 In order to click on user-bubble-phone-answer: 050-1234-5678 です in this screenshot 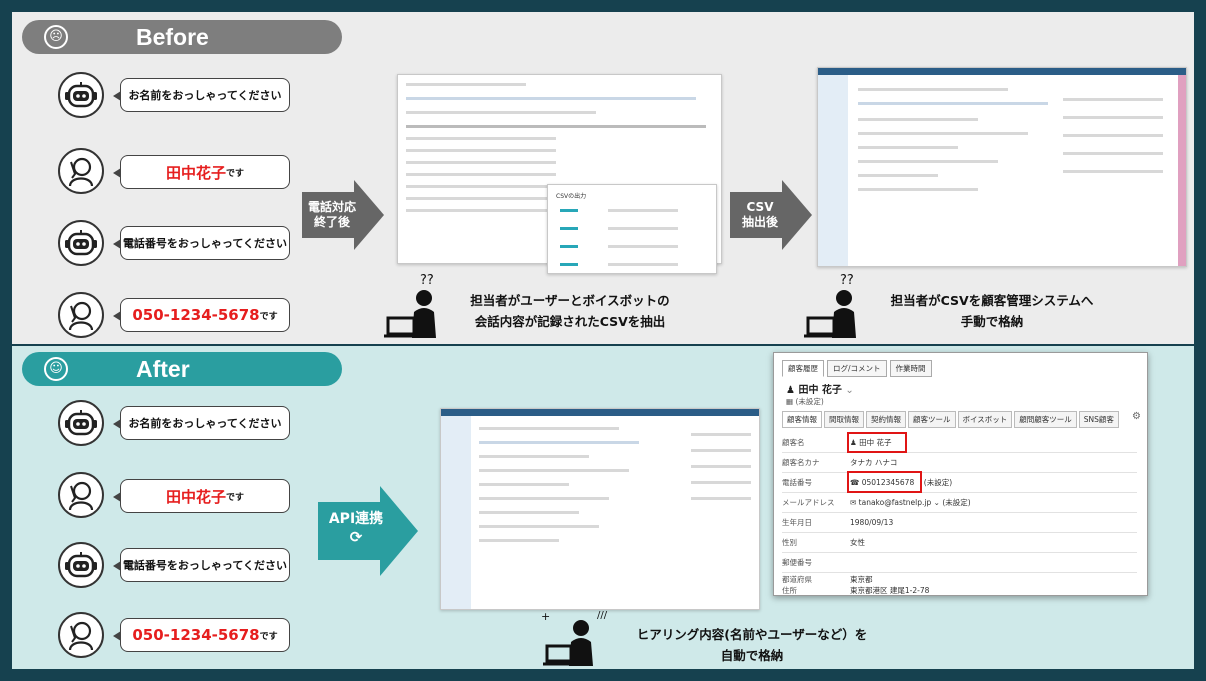, I will do `click(201, 635)`.